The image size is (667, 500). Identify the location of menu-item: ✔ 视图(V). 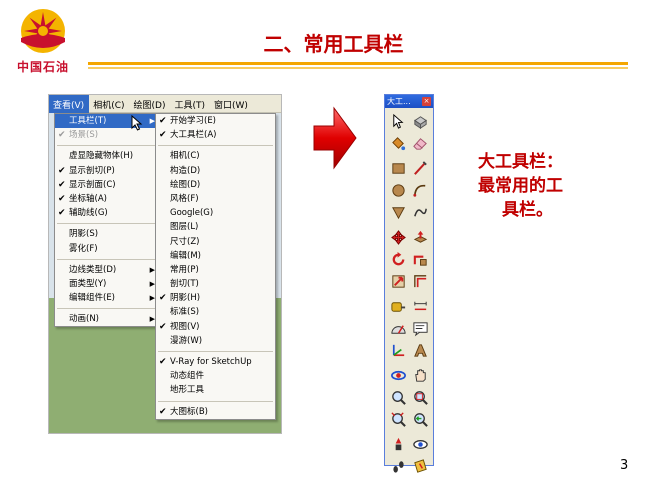
(215, 327).